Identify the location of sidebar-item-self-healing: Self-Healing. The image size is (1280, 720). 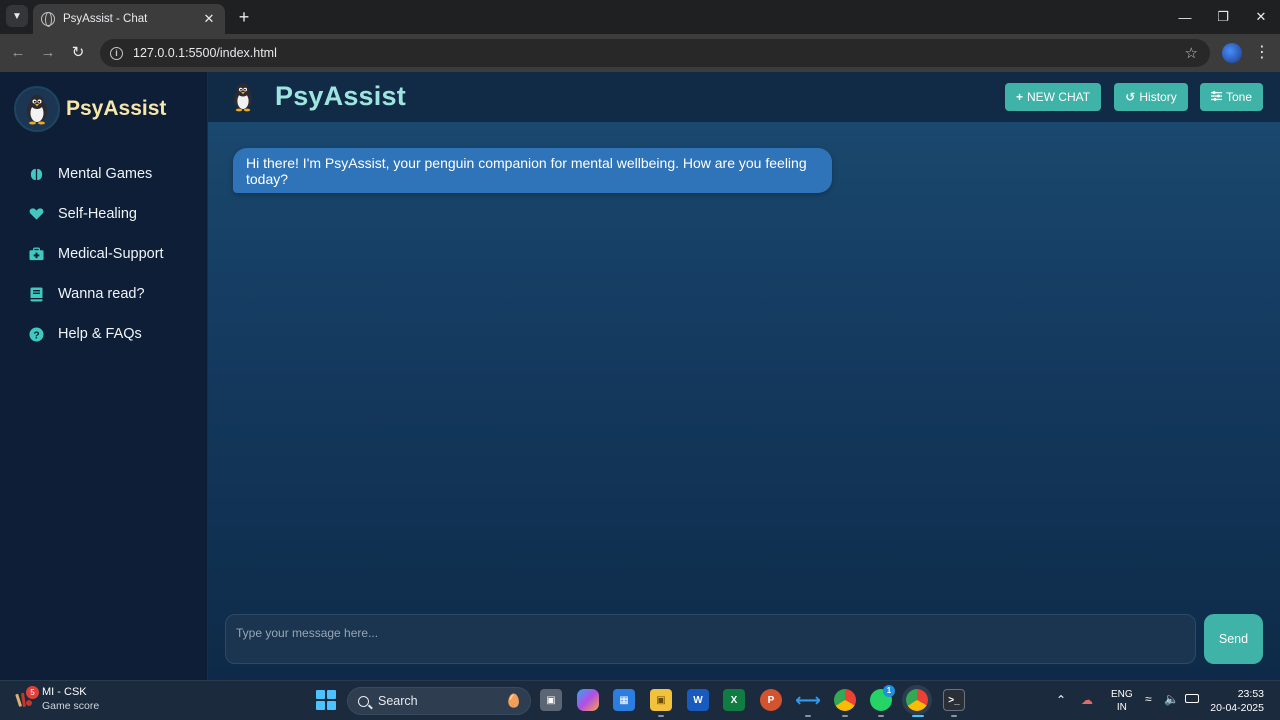
(82, 214).